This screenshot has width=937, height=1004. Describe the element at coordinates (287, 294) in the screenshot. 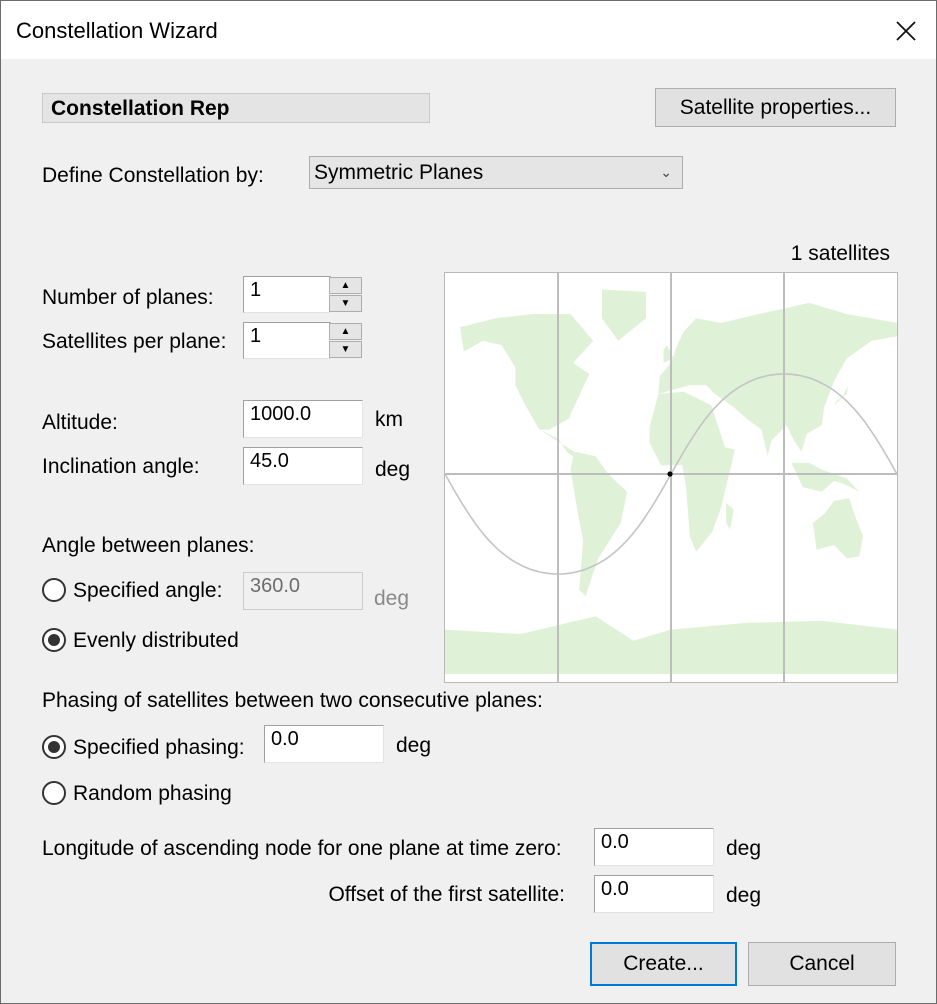

I see `number-of-planes-input: 1` at that location.